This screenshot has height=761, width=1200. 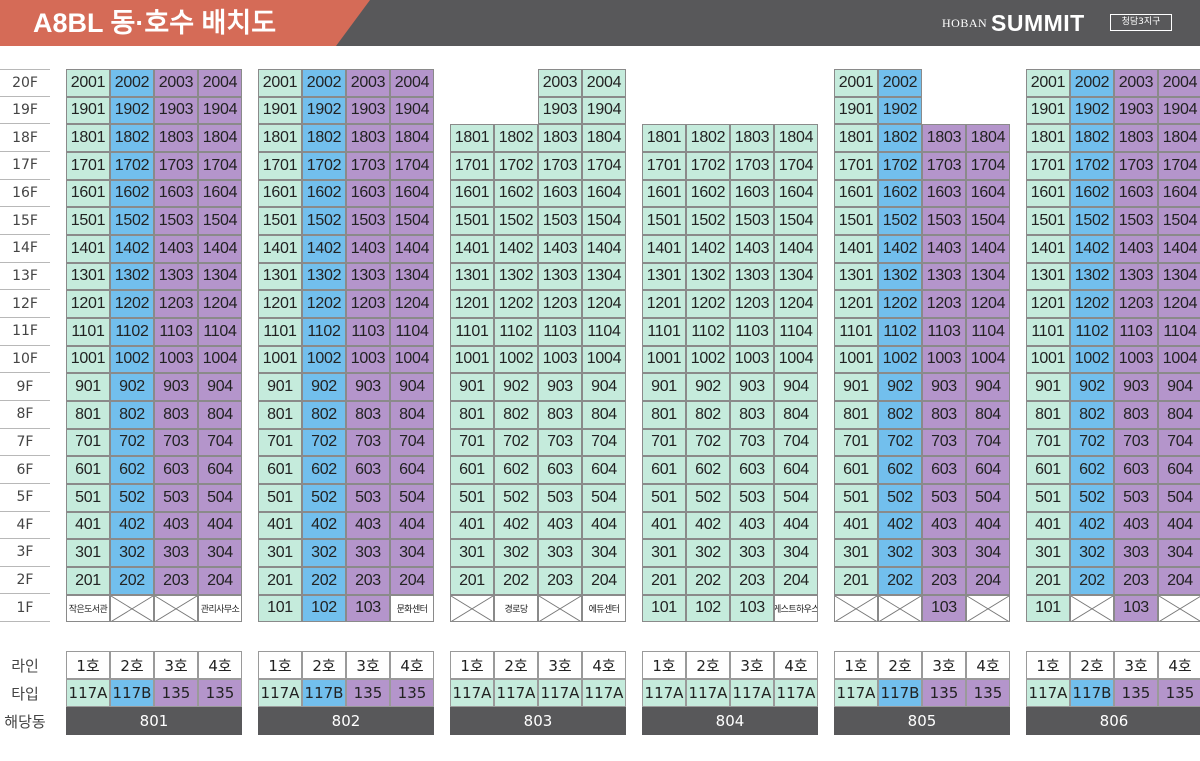 What do you see at coordinates (176, 193) in the screenshot?
I see `unit-cell: 1603` at bounding box center [176, 193].